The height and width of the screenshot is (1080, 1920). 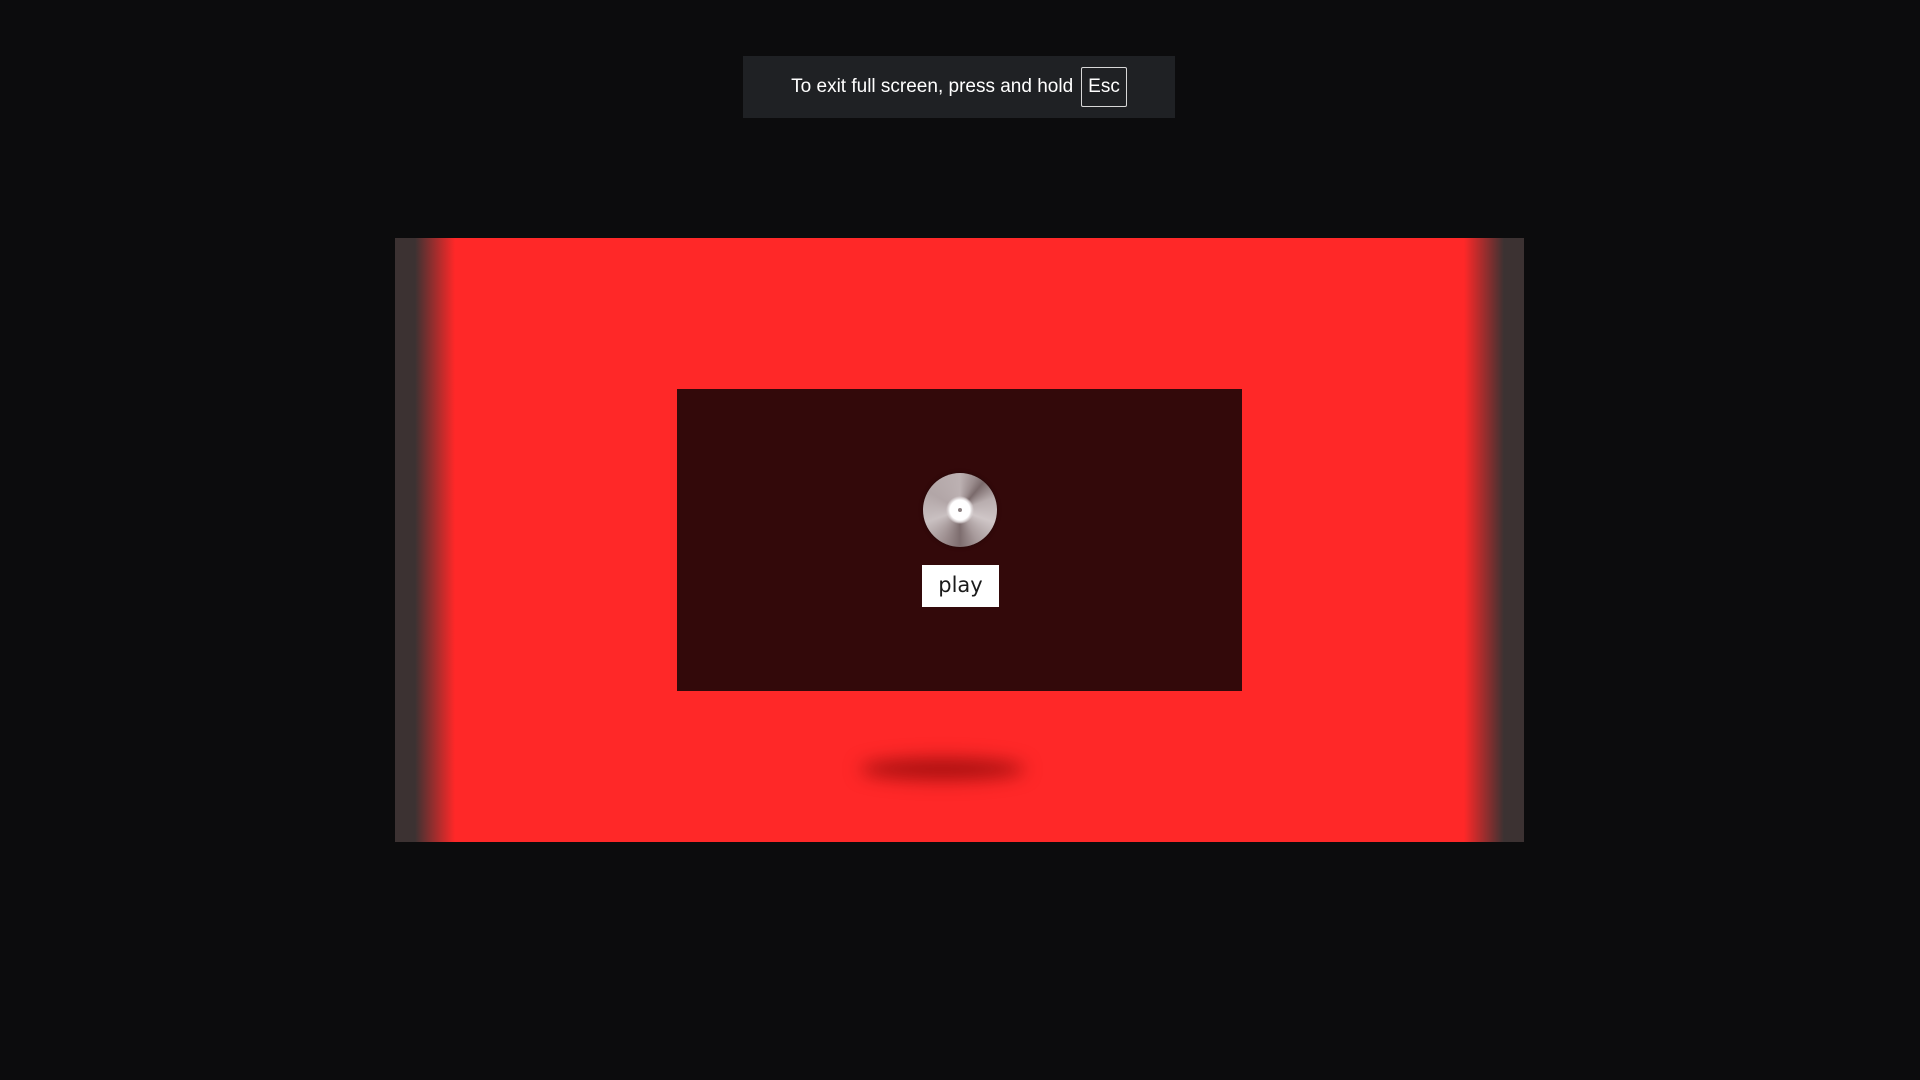 What do you see at coordinates (942, 769) in the screenshot?
I see `blurred-shadow` at bounding box center [942, 769].